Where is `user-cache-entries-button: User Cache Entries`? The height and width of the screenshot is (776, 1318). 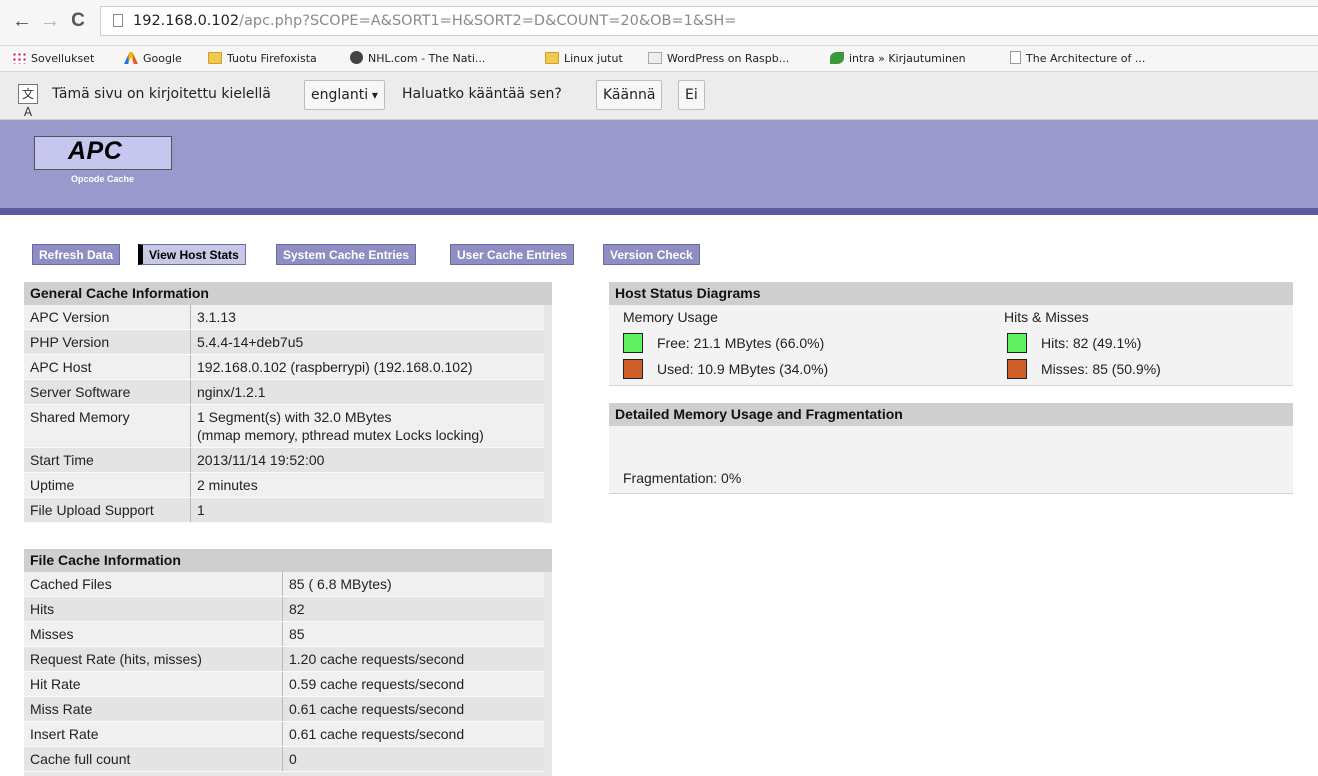 user-cache-entries-button: User Cache Entries is located at coordinates (512, 254).